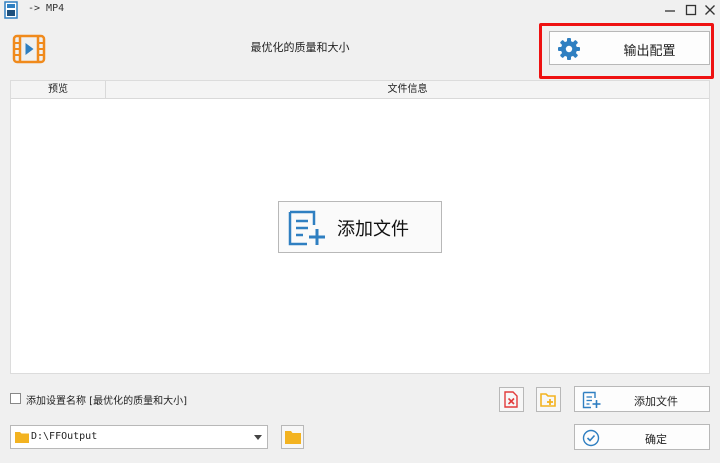  I want to click on add-file-button: 添加文件, so click(642, 399).